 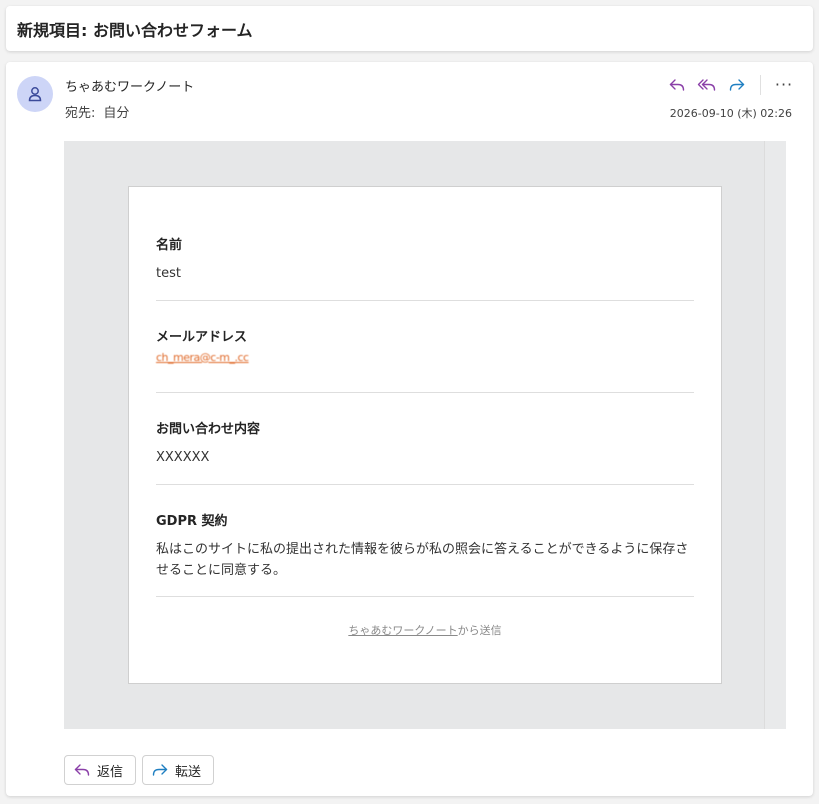 What do you see at coordinates (409, 28) in the screenshot?
I see `subject-bar: 新規項目: お問い合わせフォーム` at bounding box center [409, 28].